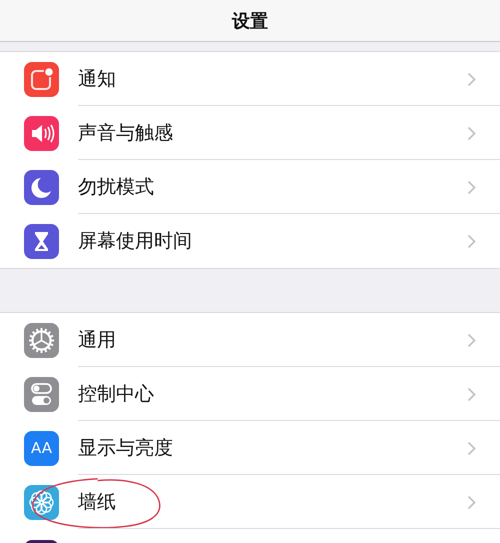  What do you see at coordinates (250, 133) in the screenshot?
I see `settings-row: 声音与触感` at bounding box center [250, 133].